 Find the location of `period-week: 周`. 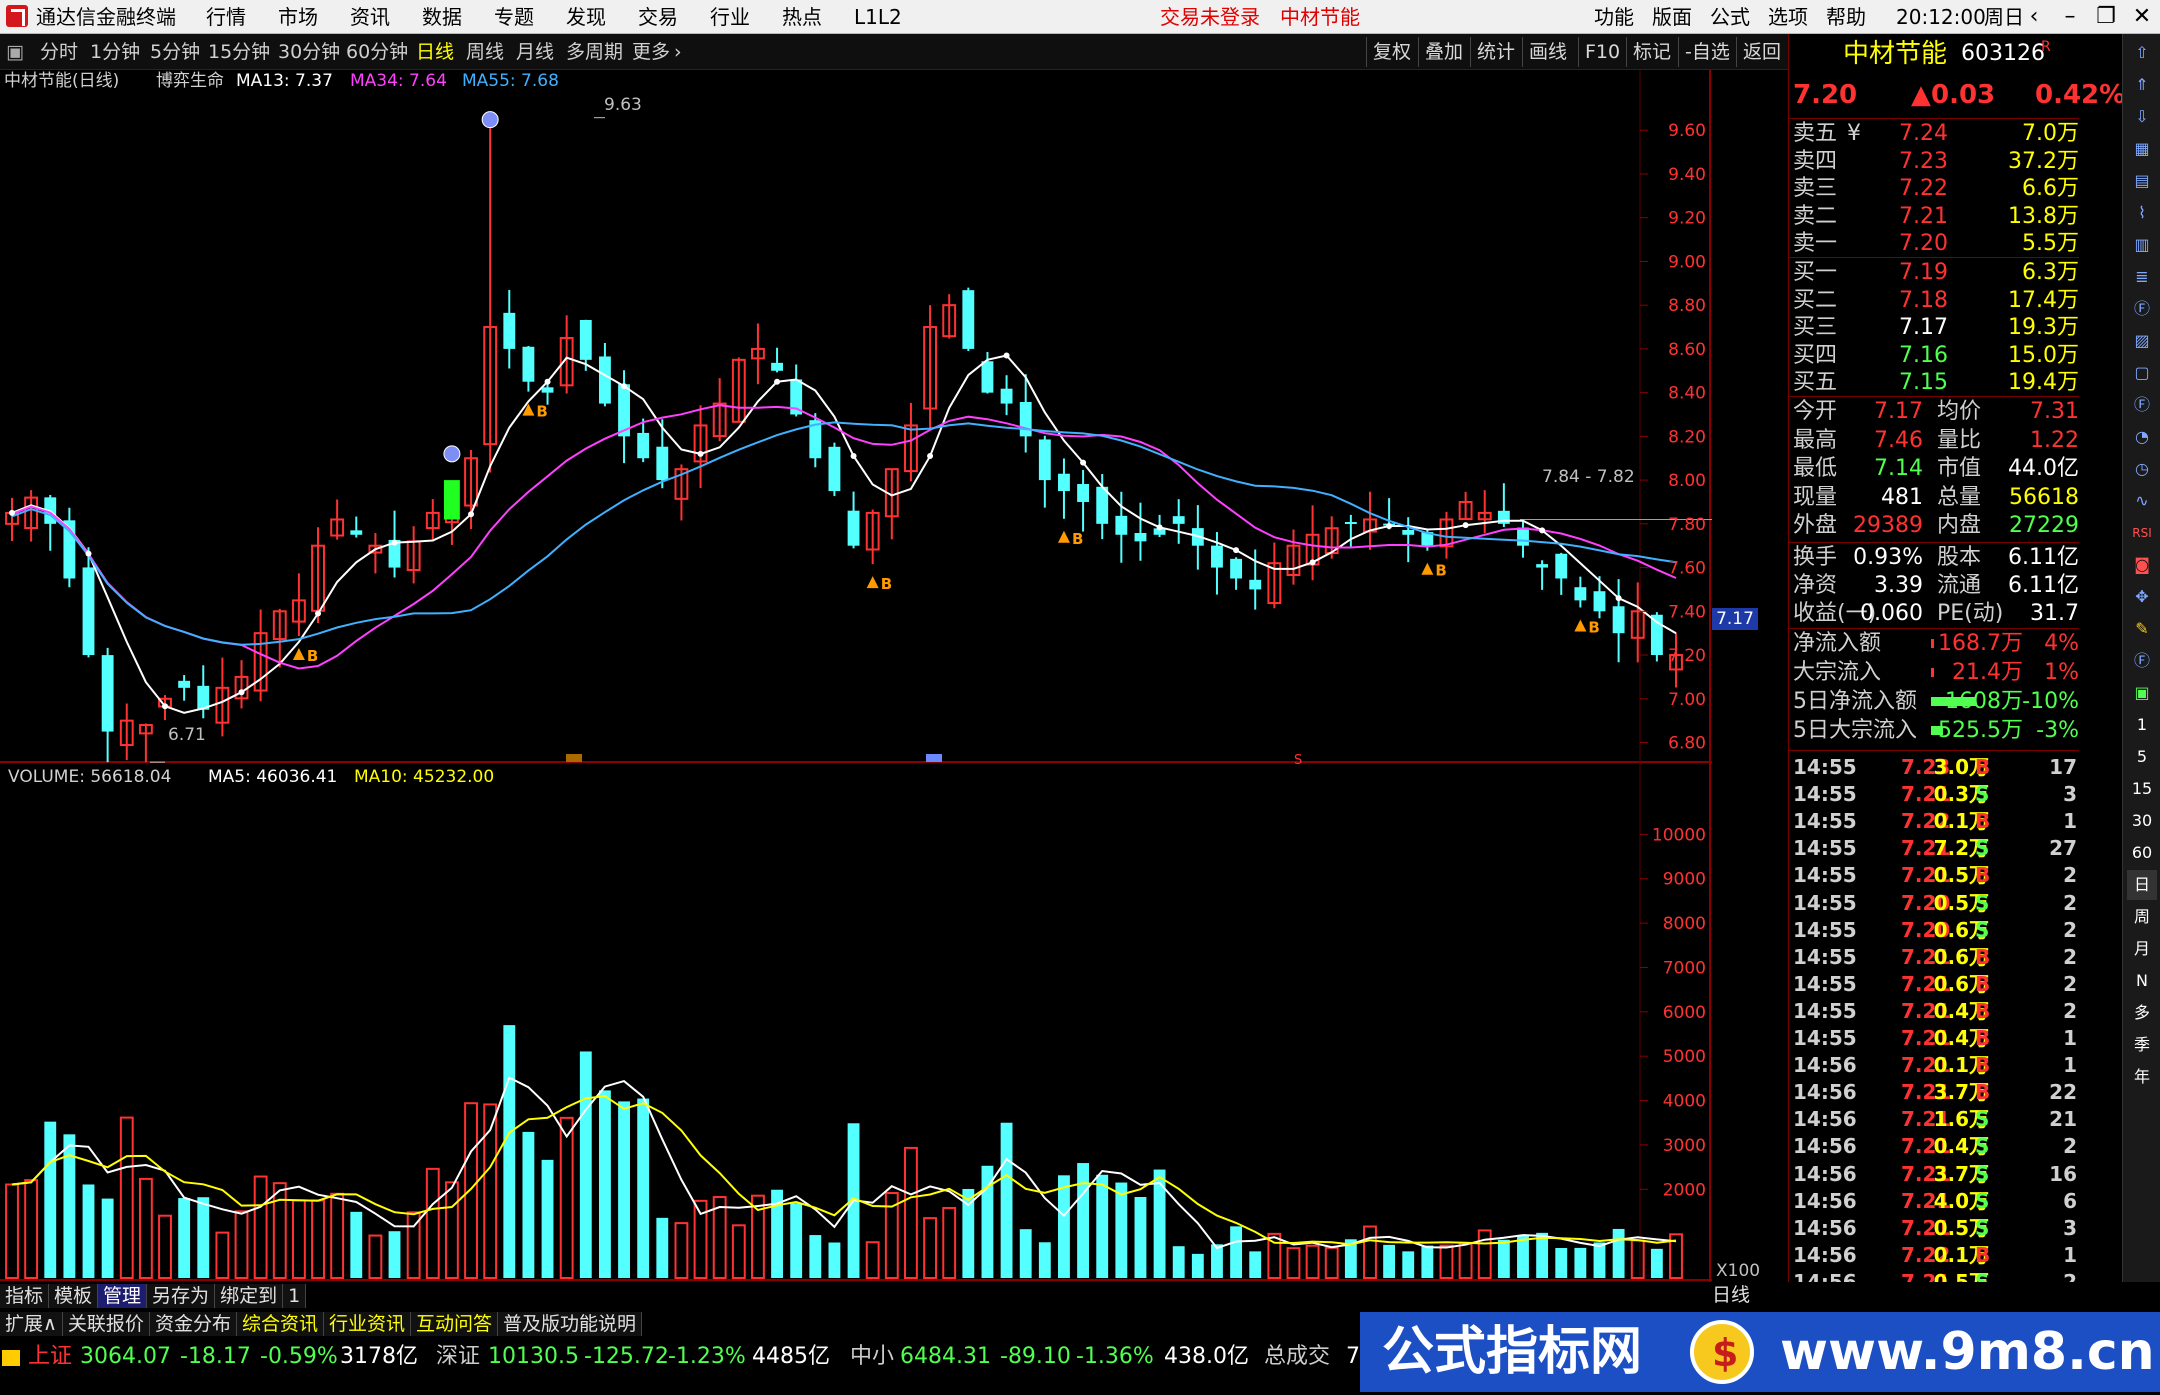

period-week: 周 is located at coordinates (2142, 917).